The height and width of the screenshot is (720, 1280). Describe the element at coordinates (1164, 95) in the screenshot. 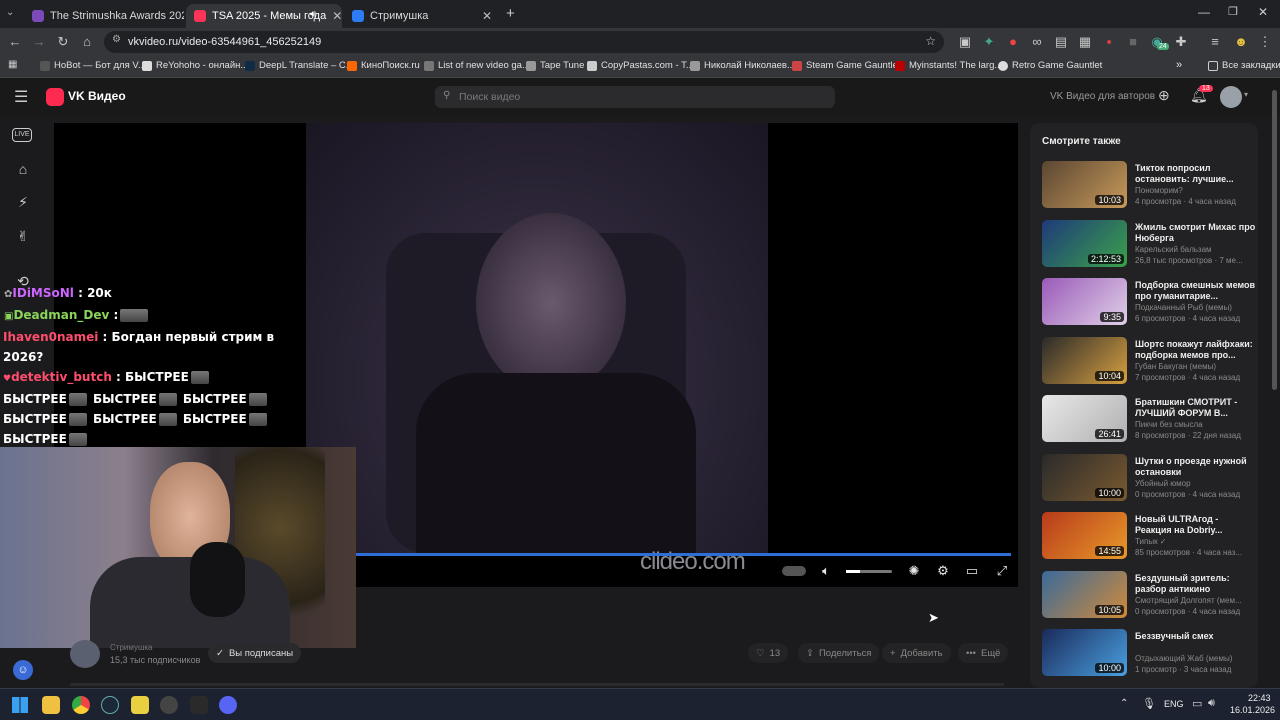

I see `upload-plus-icon: ⊕` at that location.